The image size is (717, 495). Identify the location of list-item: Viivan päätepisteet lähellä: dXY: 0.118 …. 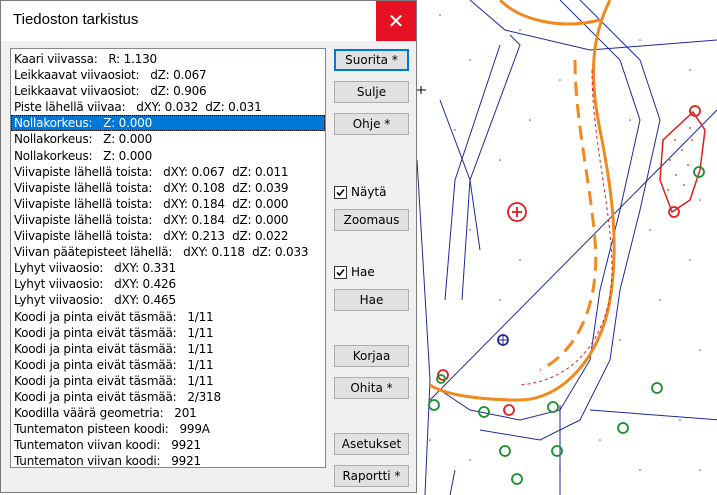
(168, 252).